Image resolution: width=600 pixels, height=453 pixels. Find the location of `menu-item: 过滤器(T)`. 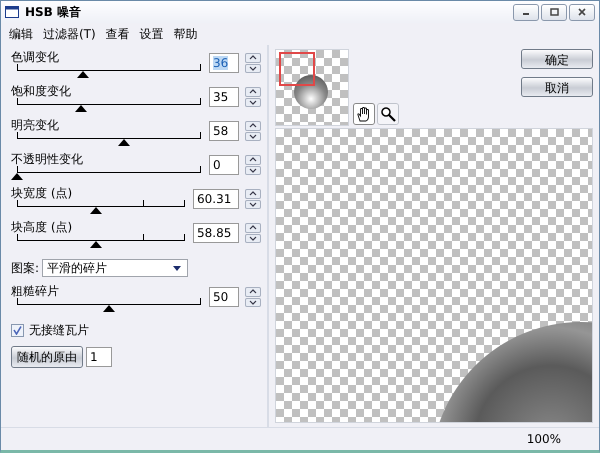

menu-item: 过滤器(T) is located at coordinates (69, 34).